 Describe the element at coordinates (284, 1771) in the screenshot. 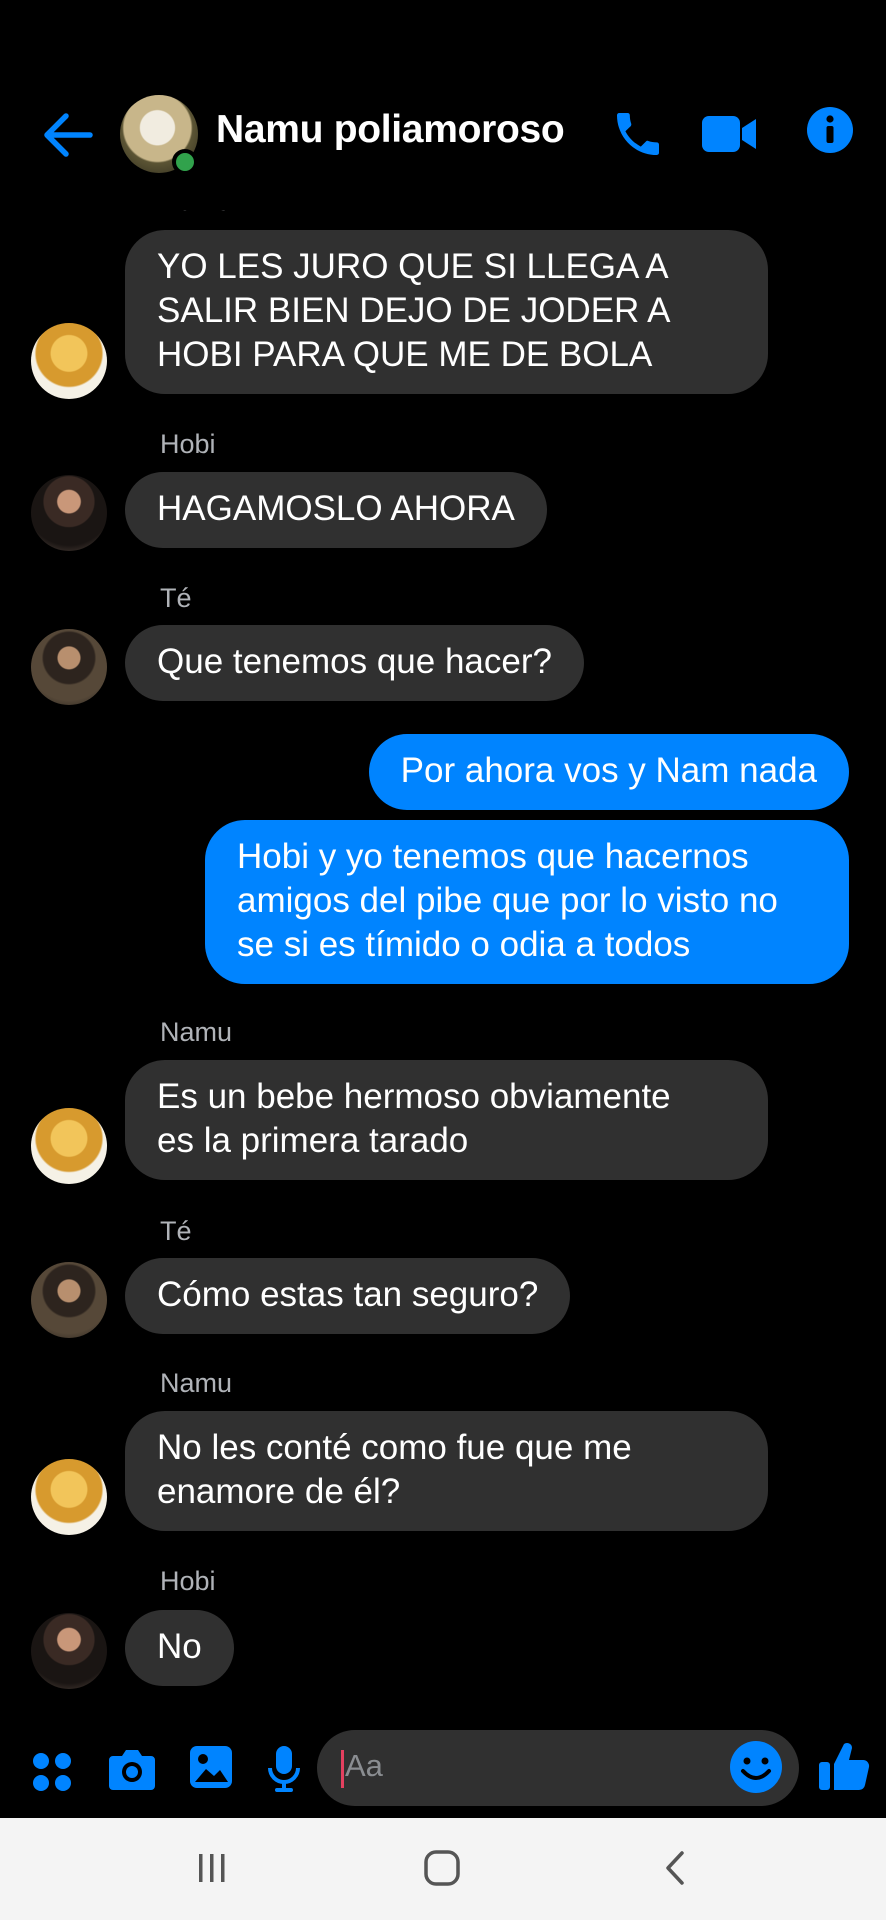

I see `microphone-icon` at that location.